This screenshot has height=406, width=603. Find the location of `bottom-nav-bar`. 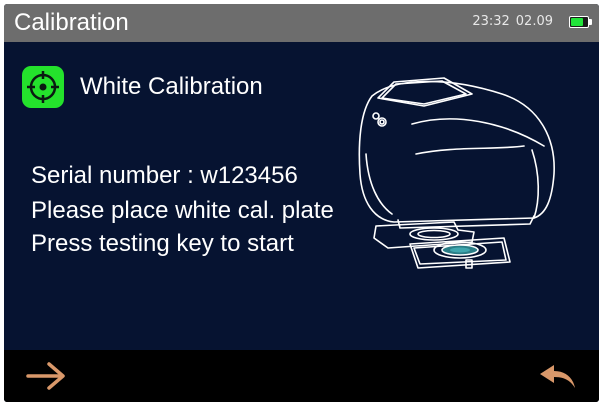

bottom-nav-bar is located at coordinates (301, 376).